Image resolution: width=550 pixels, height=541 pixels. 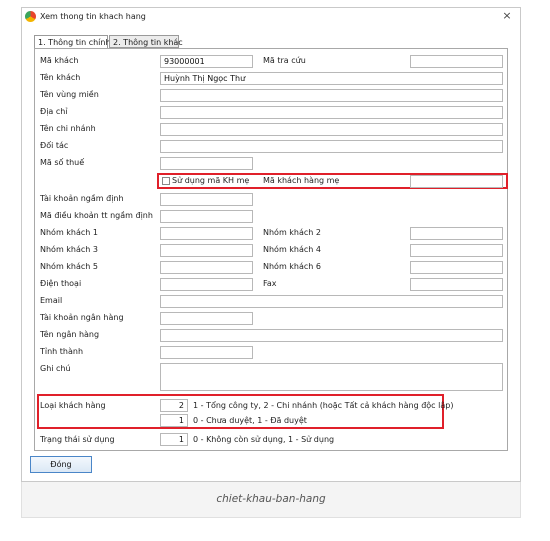 What do you see at coordinates (69, 266) in the screenshot?
I see `customer-group-5-label: Nhóm khách 5` at bounding box center [69, 266].